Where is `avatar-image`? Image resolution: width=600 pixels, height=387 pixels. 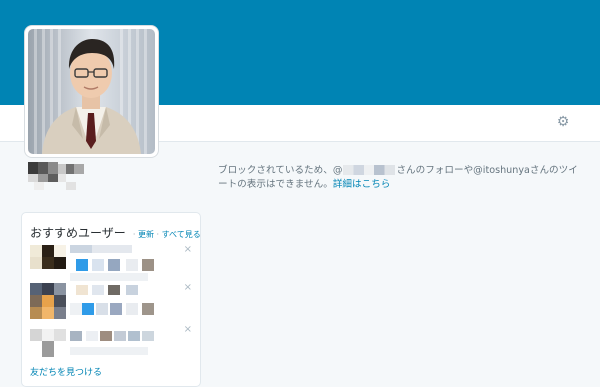 avatar-image is located at coordinates (91, 91).